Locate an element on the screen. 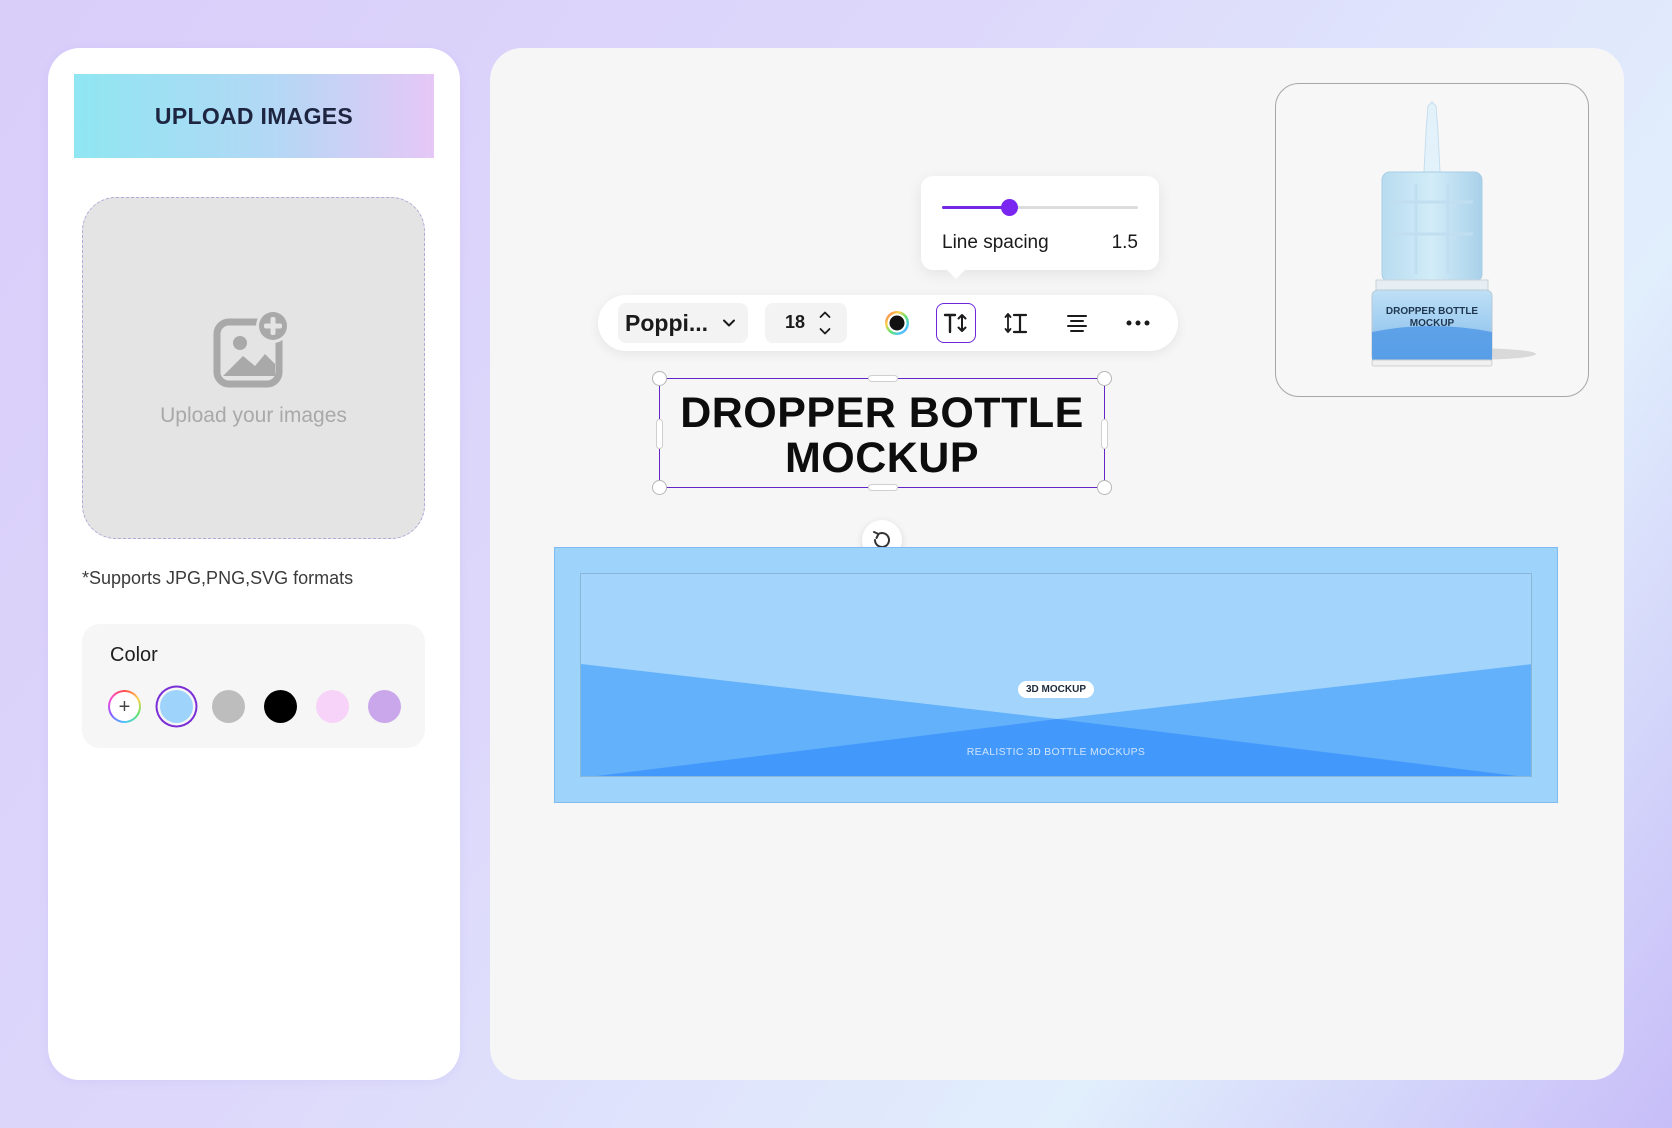 This screenshot has width=1672, height=1128. mockup-banner: 3D MOCKUP REALISTIC 3D BOTTLE MOCKUPS is located at coordinates (1056, 675).